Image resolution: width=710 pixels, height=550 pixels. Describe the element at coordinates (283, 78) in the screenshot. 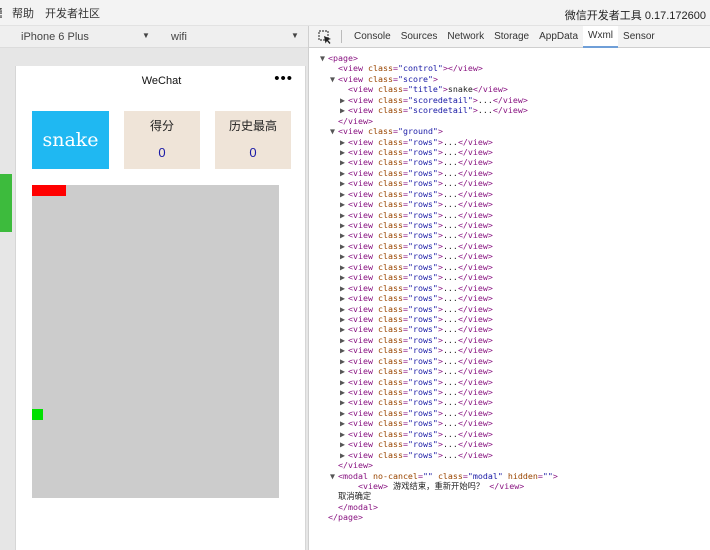

I see `more-icon: •••` at that location.